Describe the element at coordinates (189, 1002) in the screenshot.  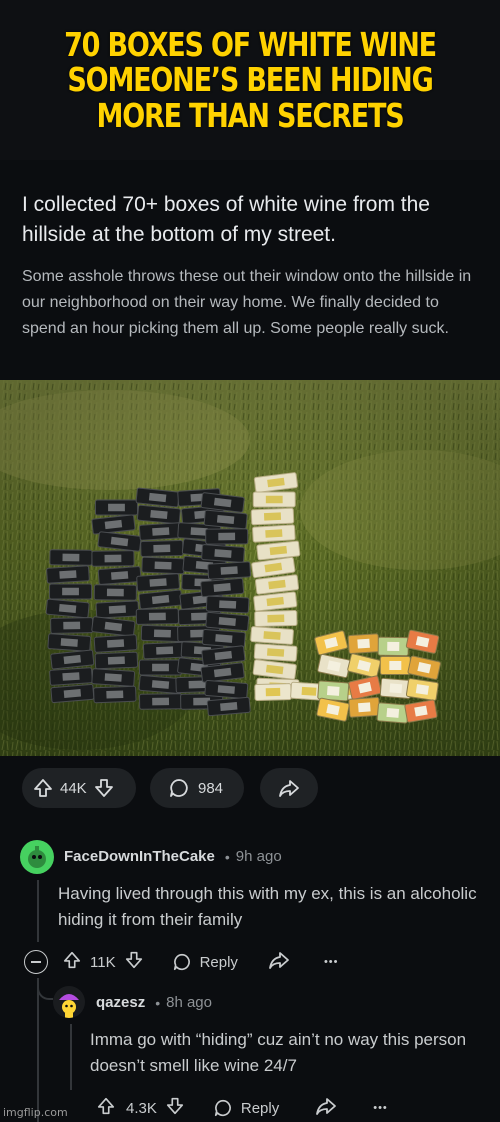
I see `comment-time: 8h ago` at that location.